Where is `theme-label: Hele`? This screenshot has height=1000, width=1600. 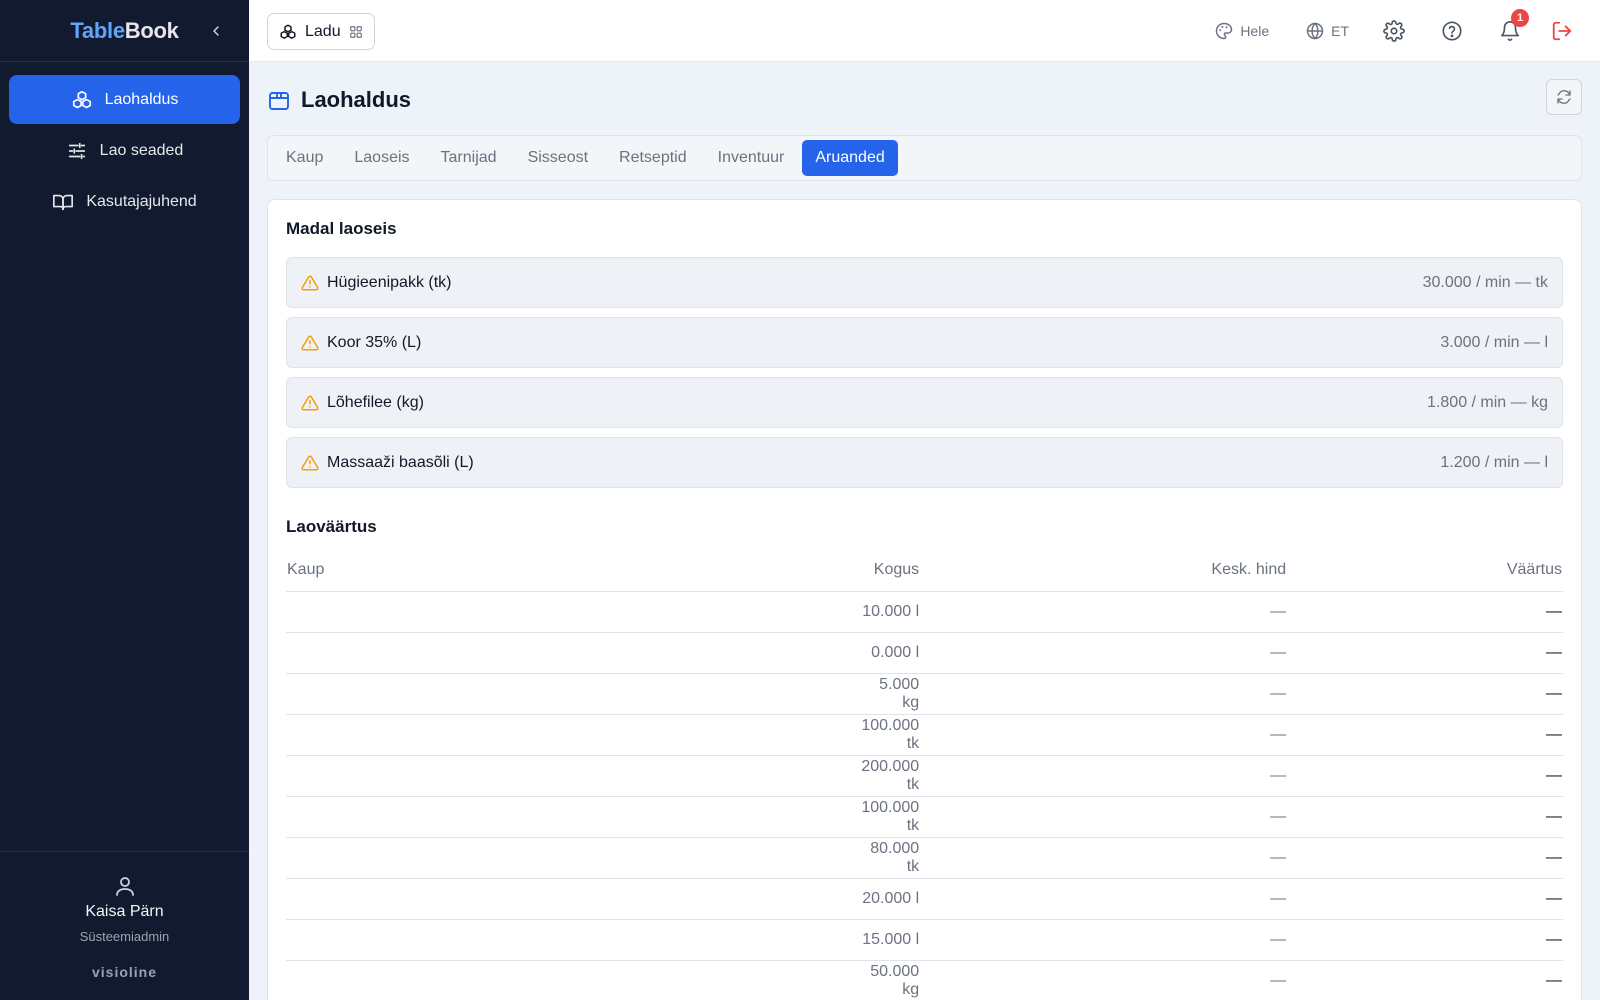
theme-label: Hele is located at coordinates (1255, 31).